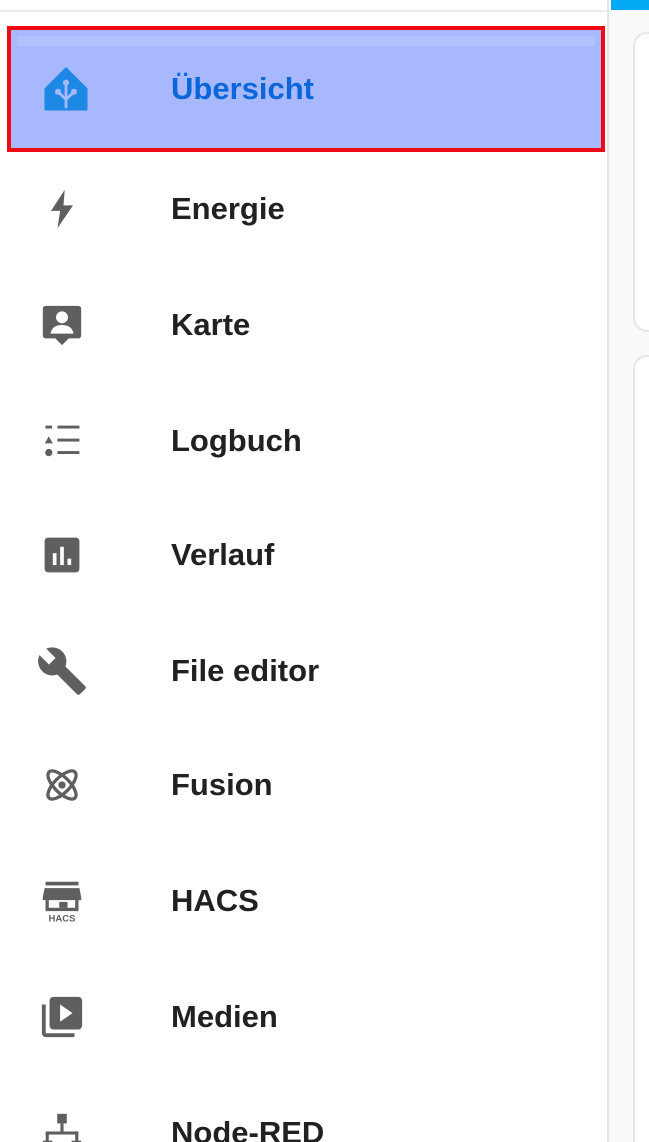  I want to click on sidebar-item-file-editor: File editor, so click(303, 671).